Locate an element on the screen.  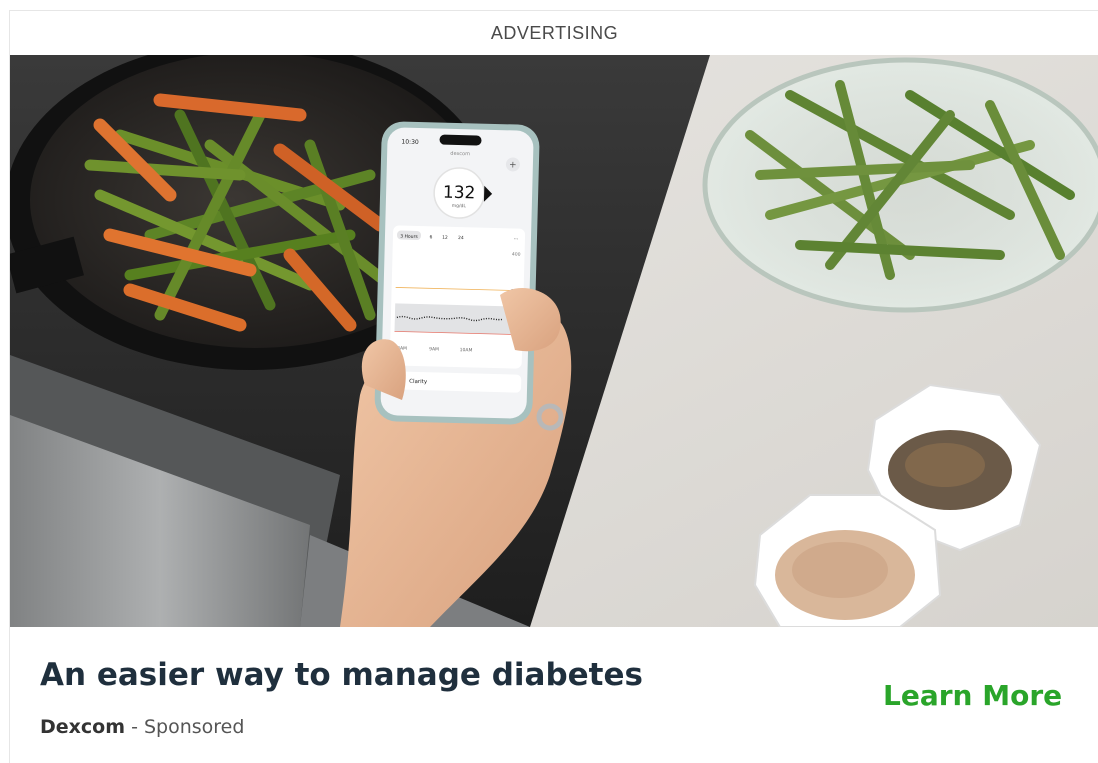
range-tab-12: 12 is located at coordinates (445, 238).